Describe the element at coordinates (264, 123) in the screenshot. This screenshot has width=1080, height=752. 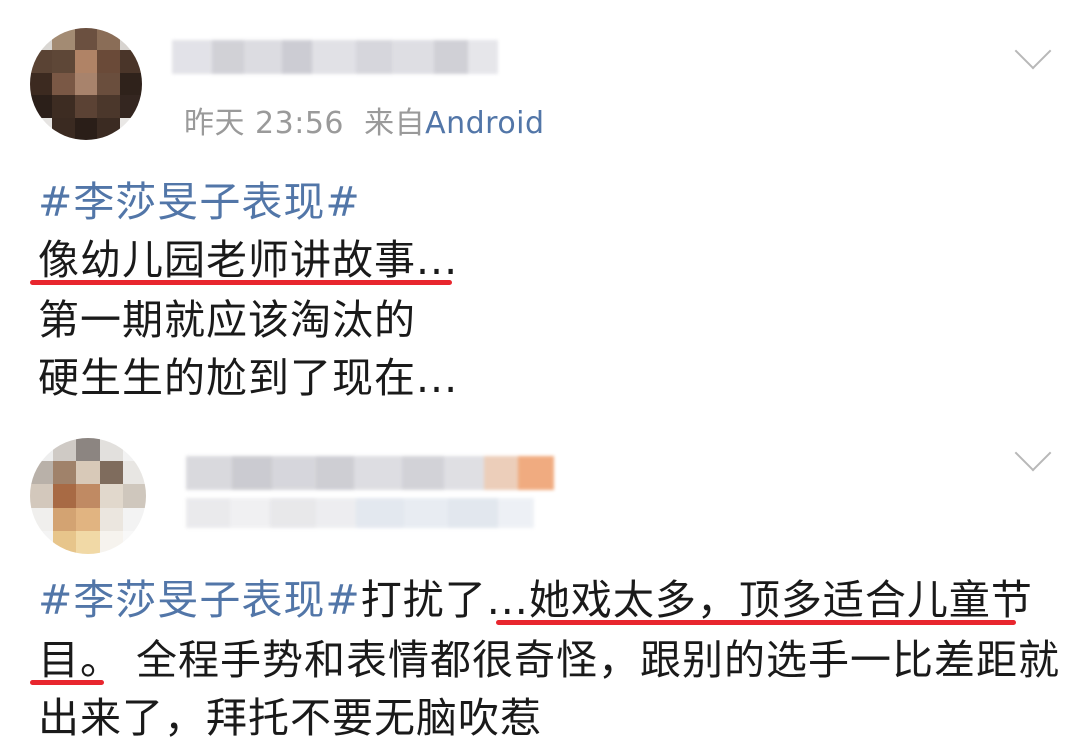
I see `post-time: 昨天 23:56` at that location.